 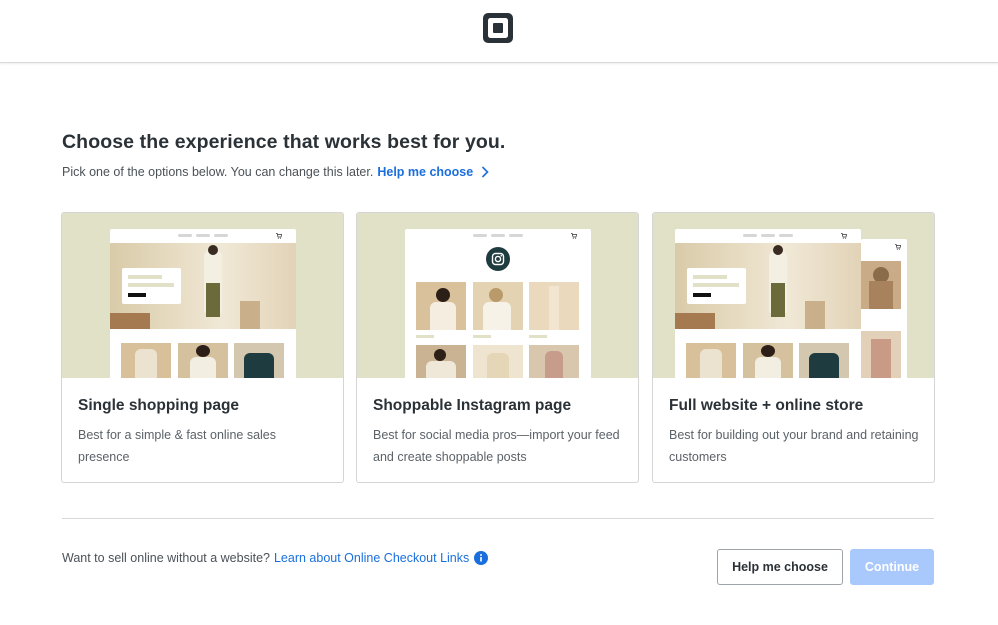 I want to click on full-website-thumbnail, so click(x=793, y=295).